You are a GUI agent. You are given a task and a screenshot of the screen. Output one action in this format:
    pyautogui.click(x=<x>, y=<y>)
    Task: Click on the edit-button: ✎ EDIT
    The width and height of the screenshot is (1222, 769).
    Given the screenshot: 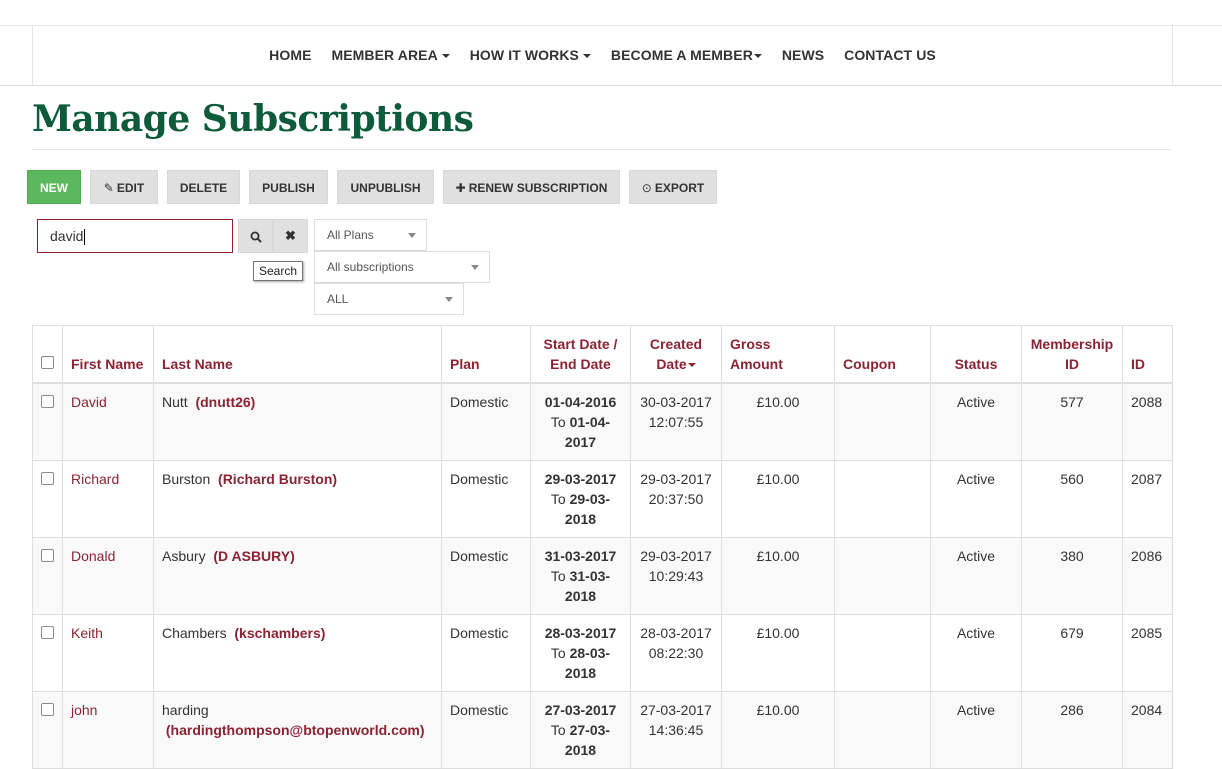 What is the action you would take?
    pyautogui.click(x=124, y=187)
    